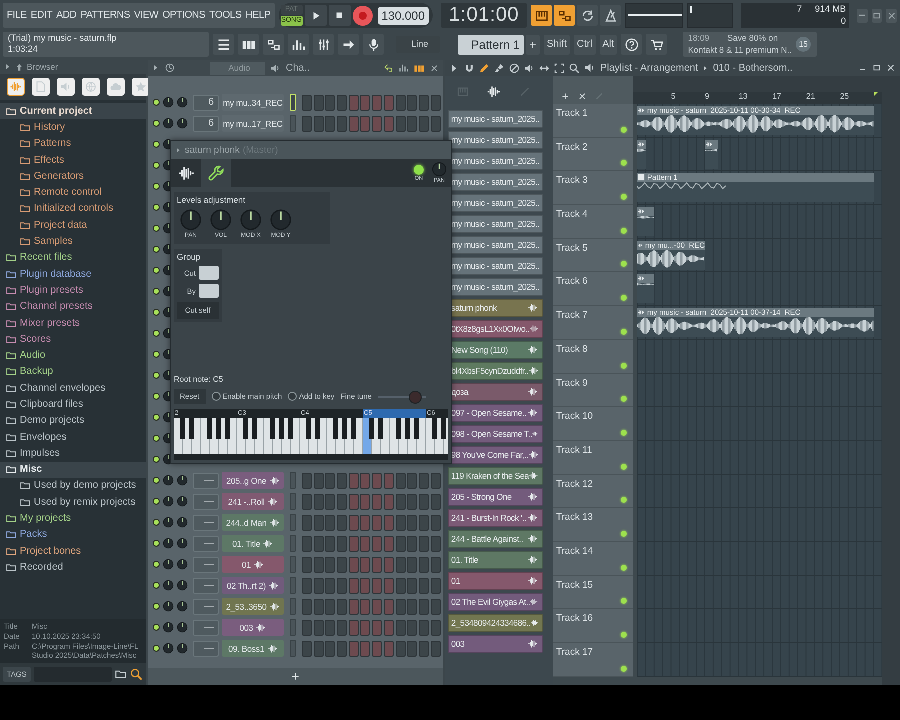 The height and width of the screenshot is (720, 900). I want to click on track-header: Track 9, so click(593, 391).